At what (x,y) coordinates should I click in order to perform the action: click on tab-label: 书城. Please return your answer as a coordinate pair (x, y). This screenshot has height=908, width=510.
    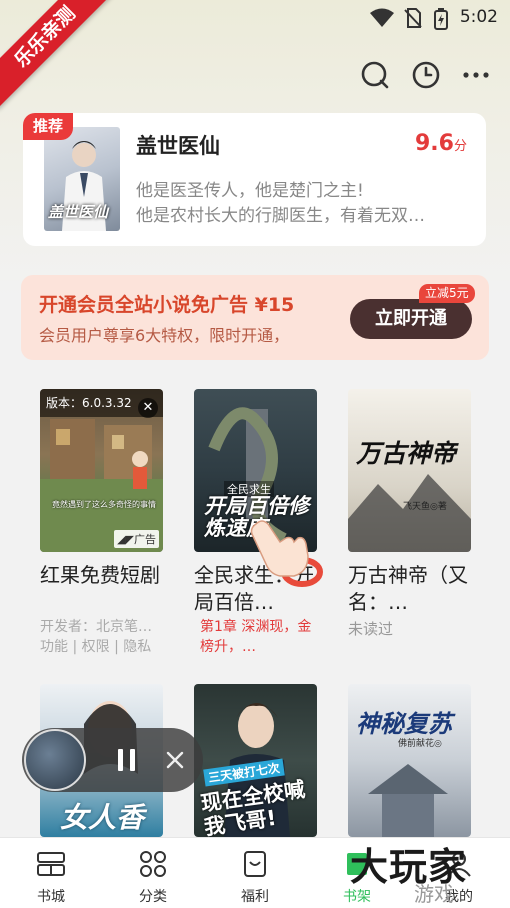
    Looking at the image, I should click on (51, 897).